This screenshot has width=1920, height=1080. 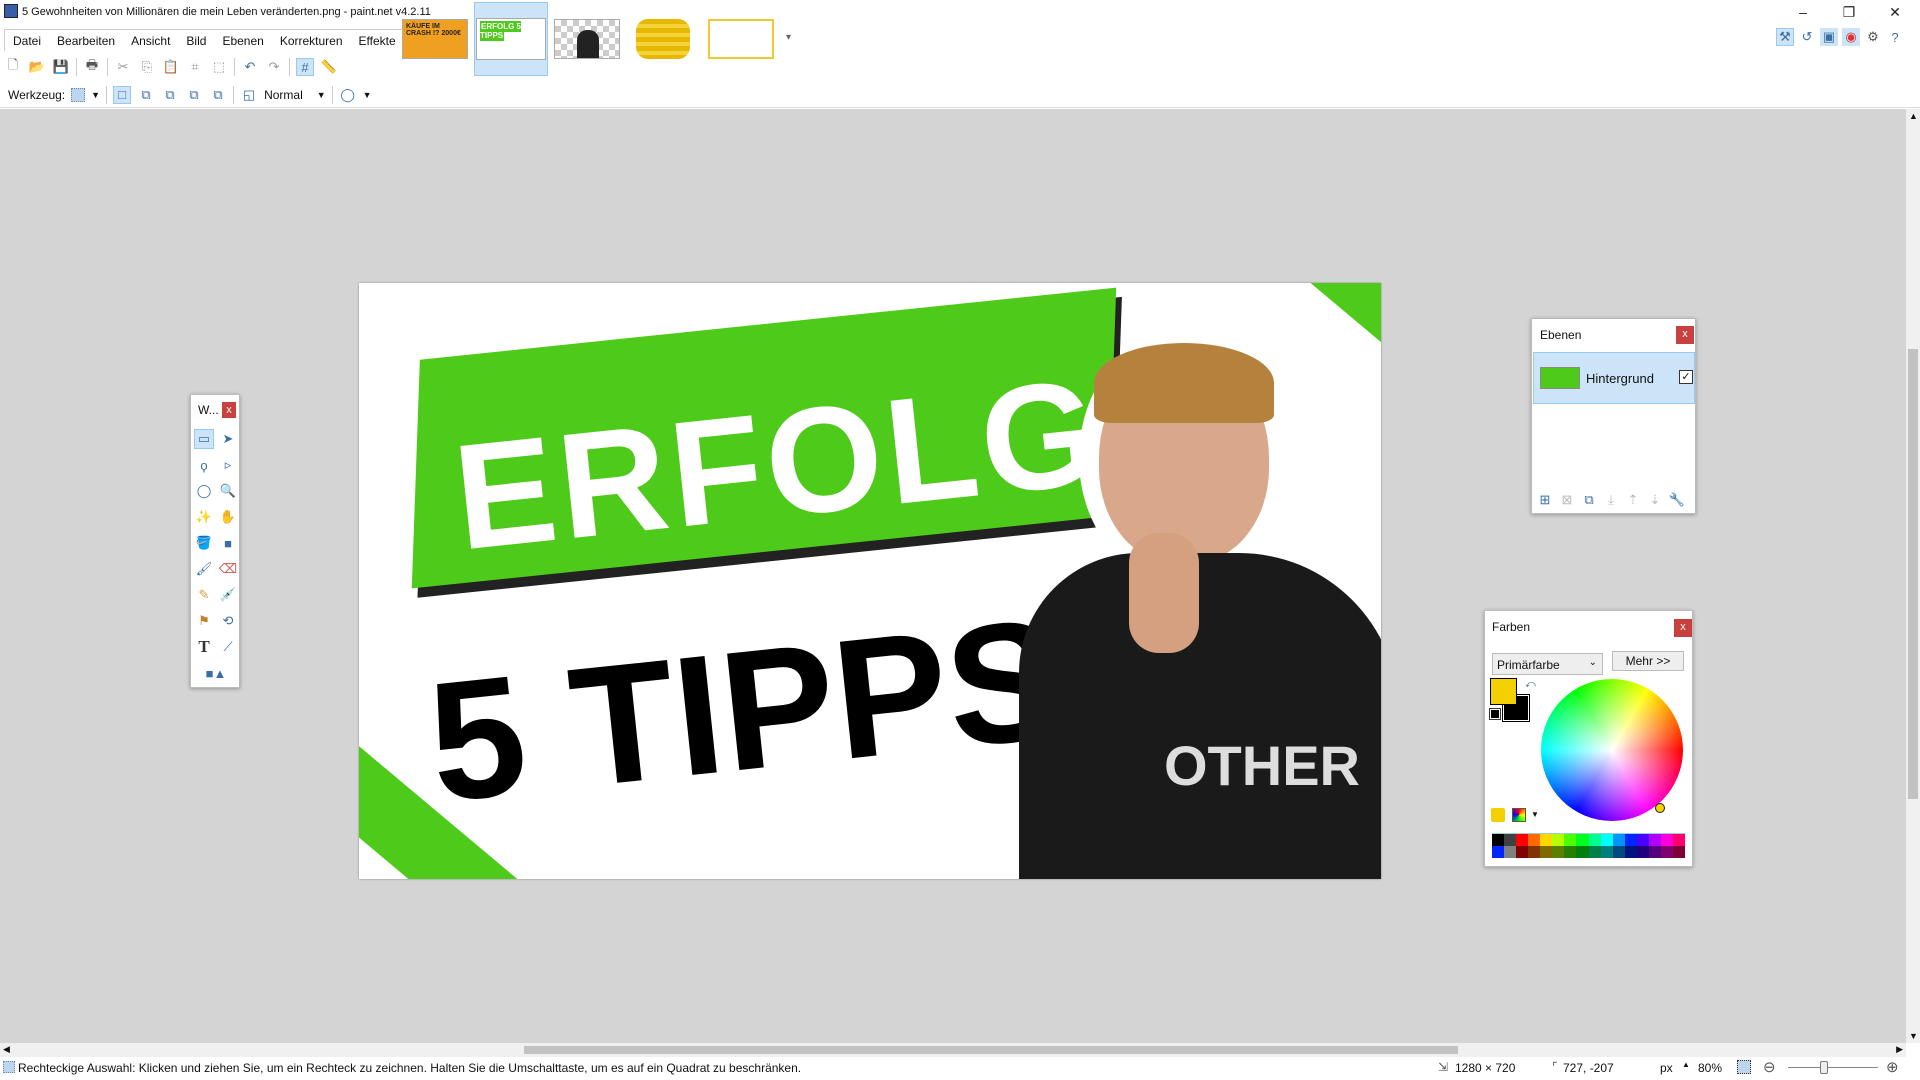 I want to click on layer-row-hintergrund: Hintergrund ✓, so click(x=1614, y=378).